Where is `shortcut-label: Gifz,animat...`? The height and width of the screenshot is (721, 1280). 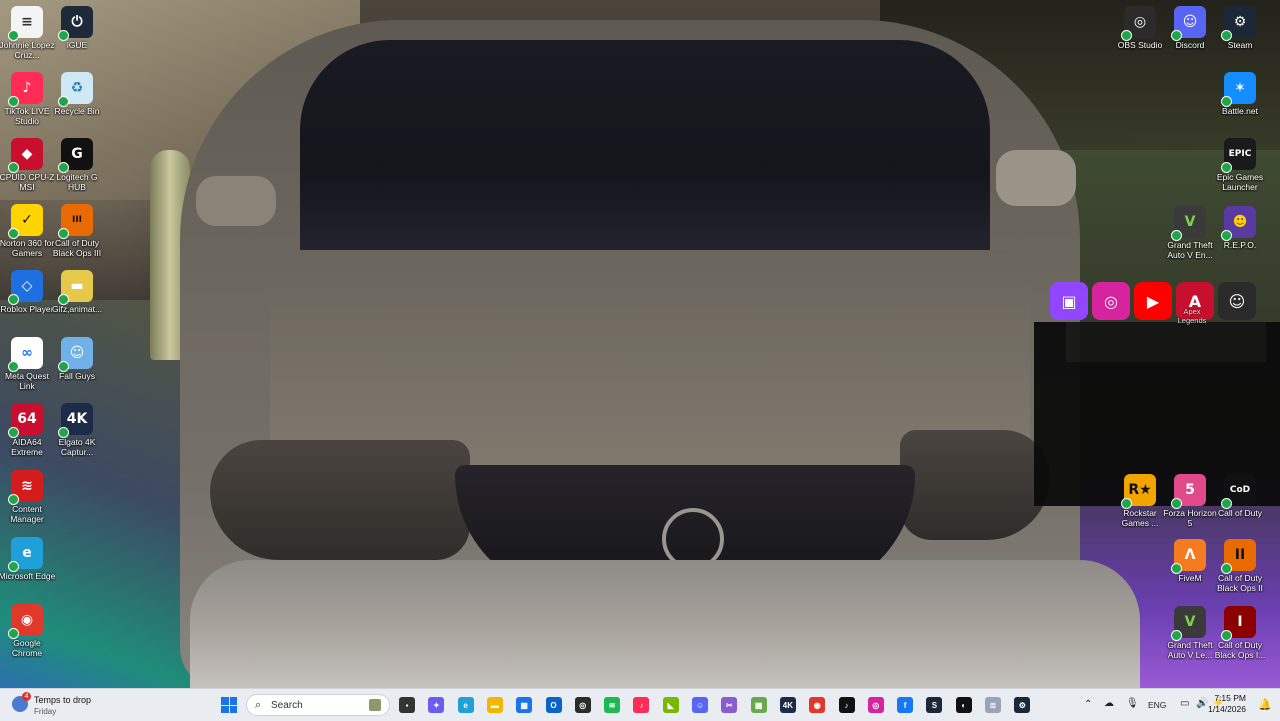 shortcut-label: Gifz,animat... is located at coordinates (77, 309).